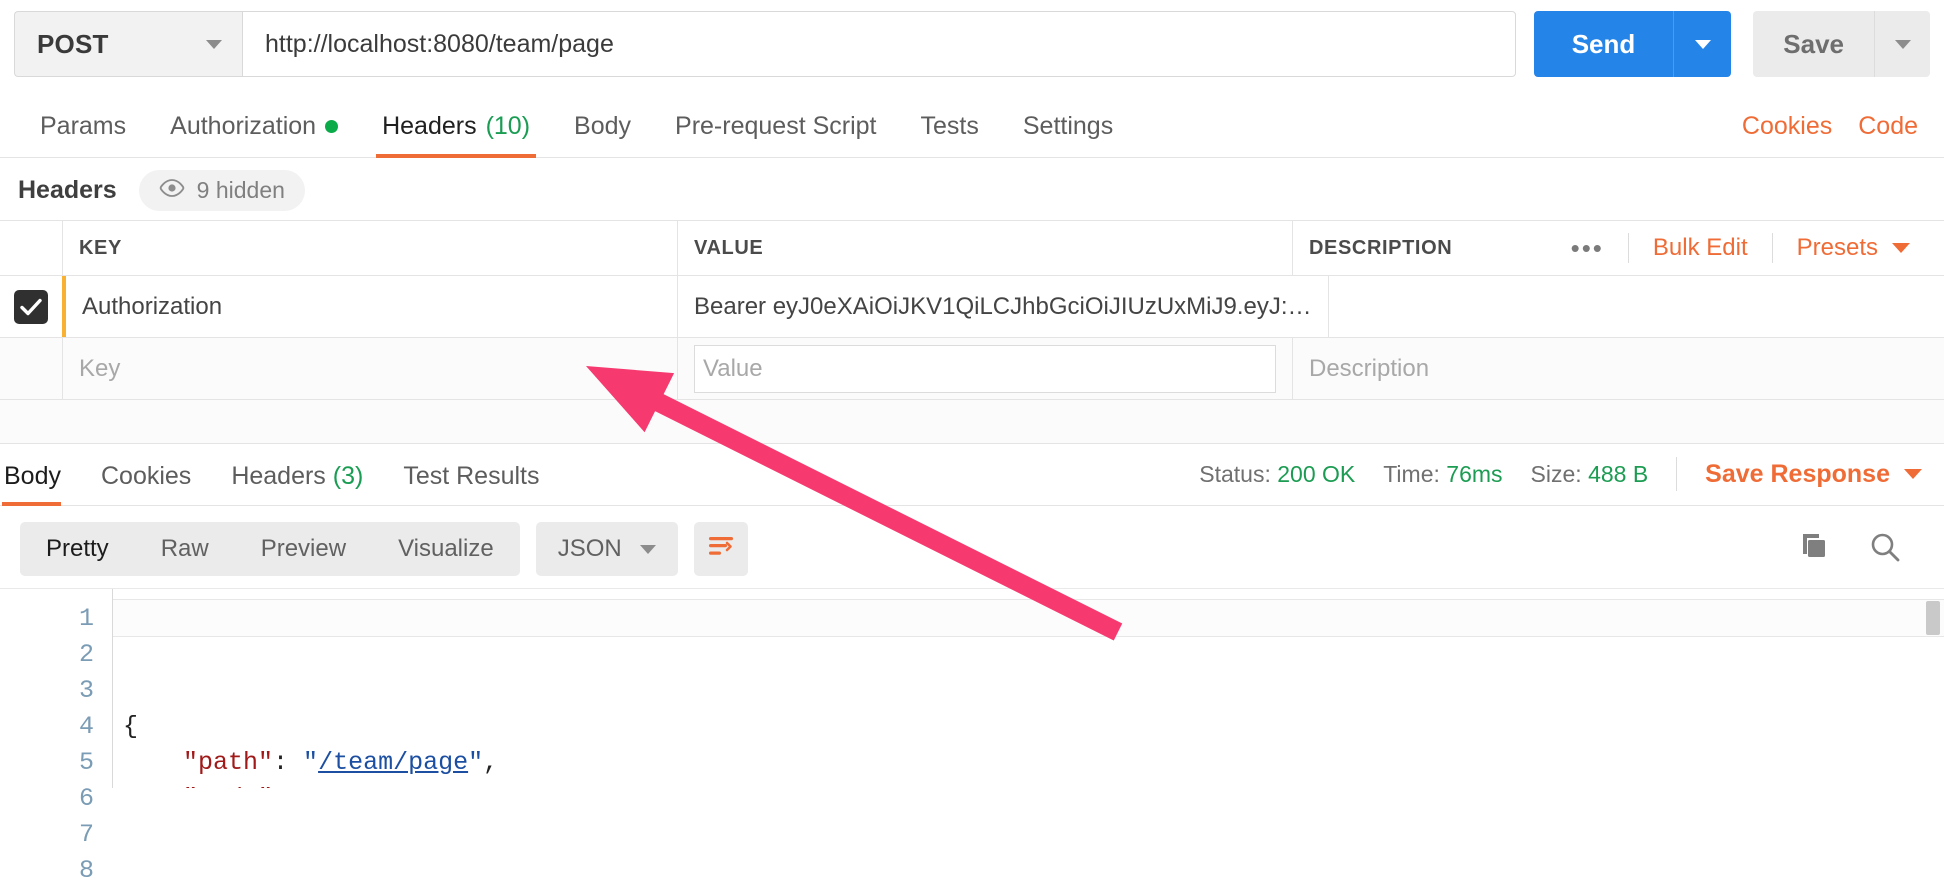  I want to click on response-tab-test-results: Test Results, so click(471, 483).